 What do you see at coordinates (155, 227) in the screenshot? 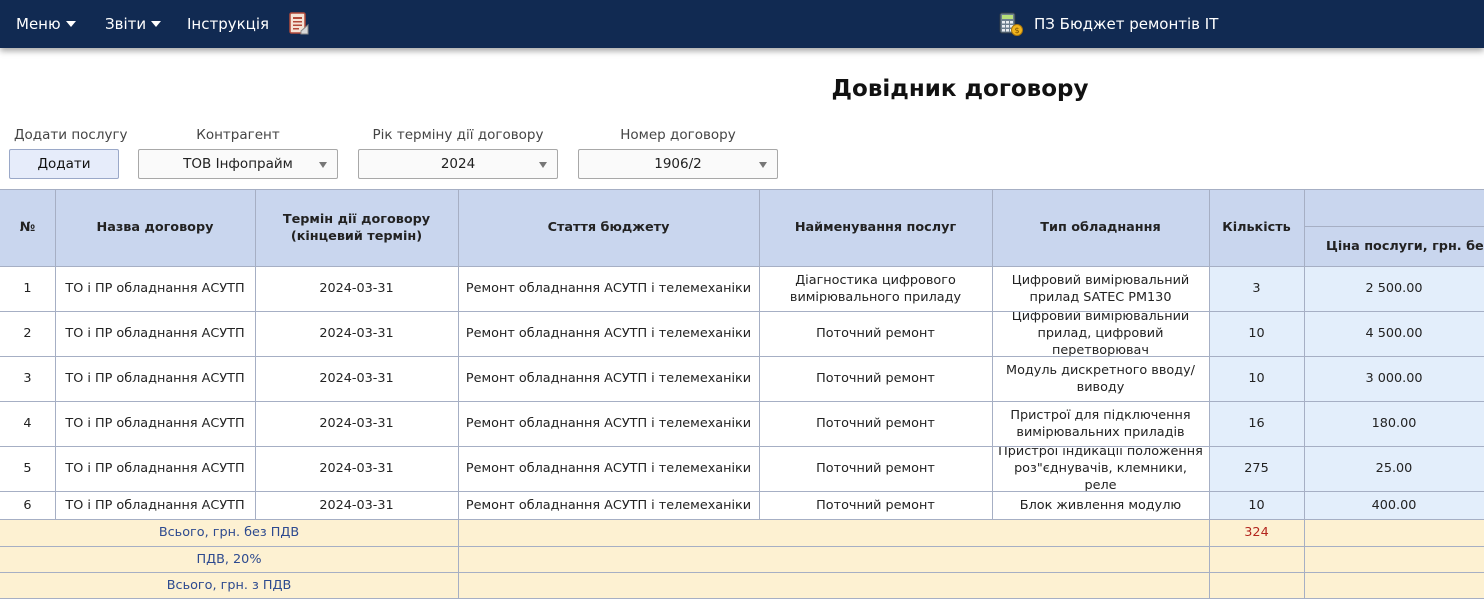
I see `col-contract-name-header: Назва договору` at bounding box center [155, 227].